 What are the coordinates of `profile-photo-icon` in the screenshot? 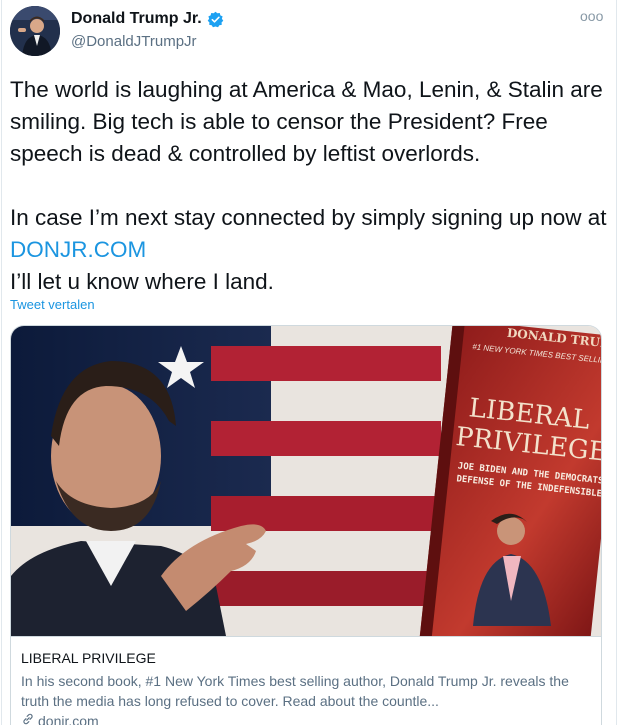 It's located at (35, 31).